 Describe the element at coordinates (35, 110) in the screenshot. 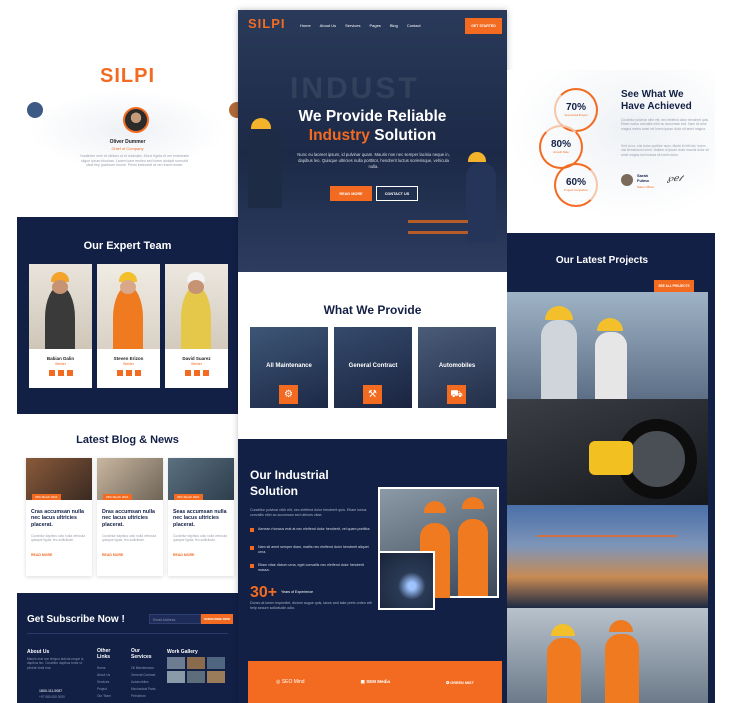

I see `avatar-side-left` at that location.